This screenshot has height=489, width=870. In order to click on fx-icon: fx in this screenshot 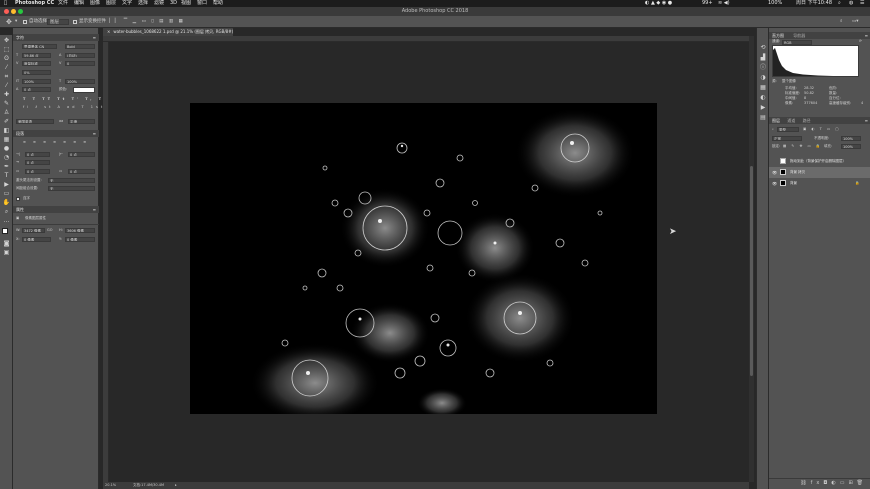, I will do `click(817, 483)`.